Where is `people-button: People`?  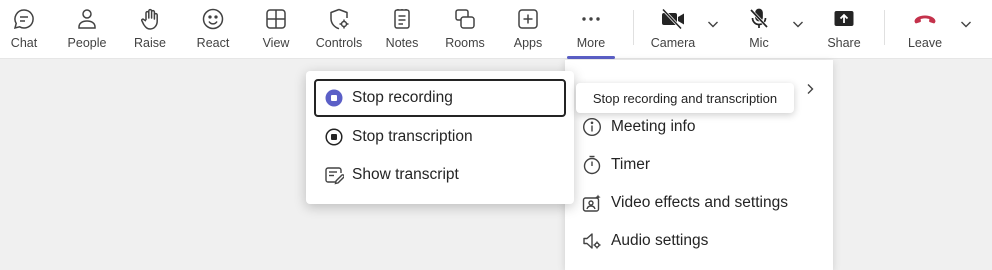
people-button: People is located at coordinates (87, 29).